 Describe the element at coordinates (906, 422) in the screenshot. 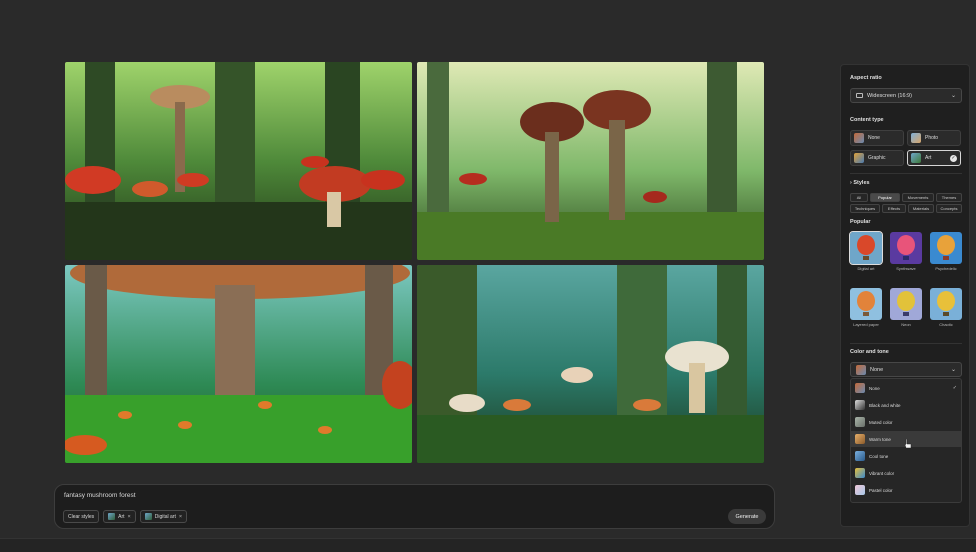

I see `color-tone-option-muted-color: Muted color` at that location.